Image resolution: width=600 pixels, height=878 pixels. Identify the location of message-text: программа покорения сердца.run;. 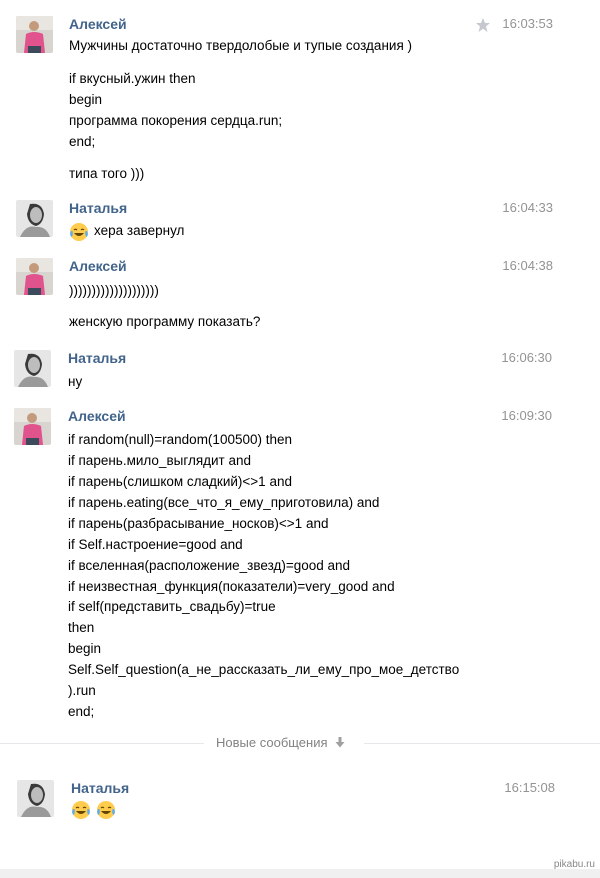
(176, 120).